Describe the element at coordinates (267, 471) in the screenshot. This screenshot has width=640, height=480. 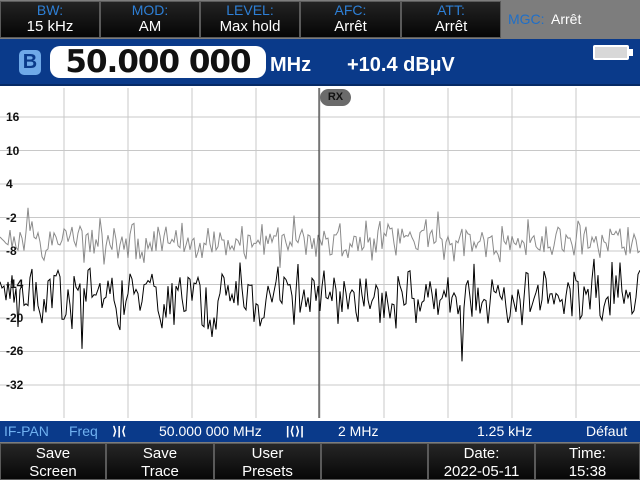
I see `softkey-label-bottom: Presets` at that location.